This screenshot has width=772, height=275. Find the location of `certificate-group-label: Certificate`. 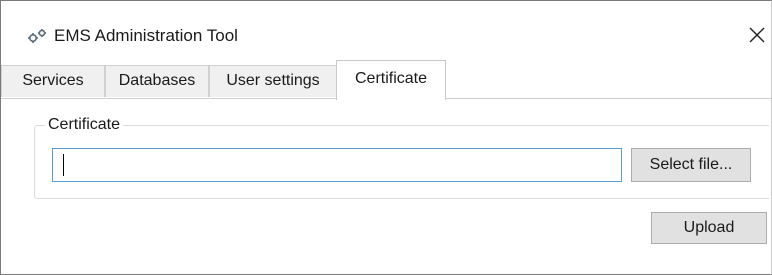

certificate-group-label: Certificate is located at coordinates (84, 125).